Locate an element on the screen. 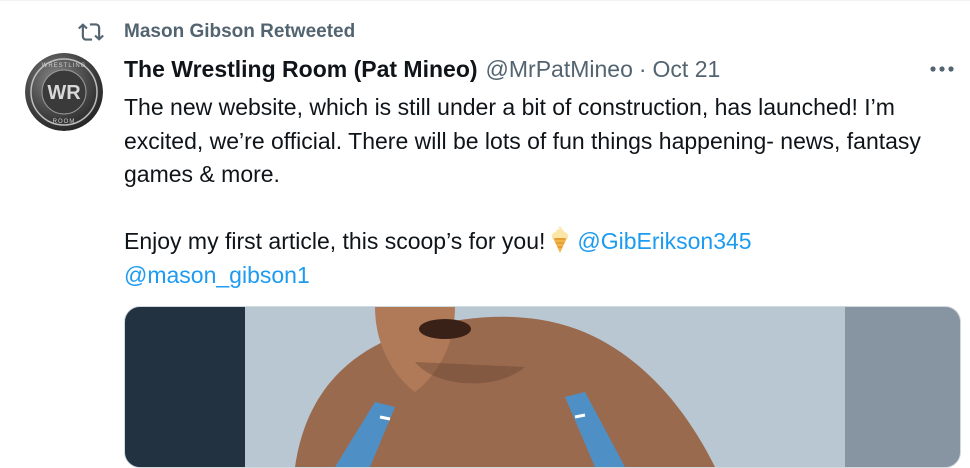 The image size is (970, 468). wrestling-room-logo: WR WRESTLING ROOM is located at coordinates (64, 92).